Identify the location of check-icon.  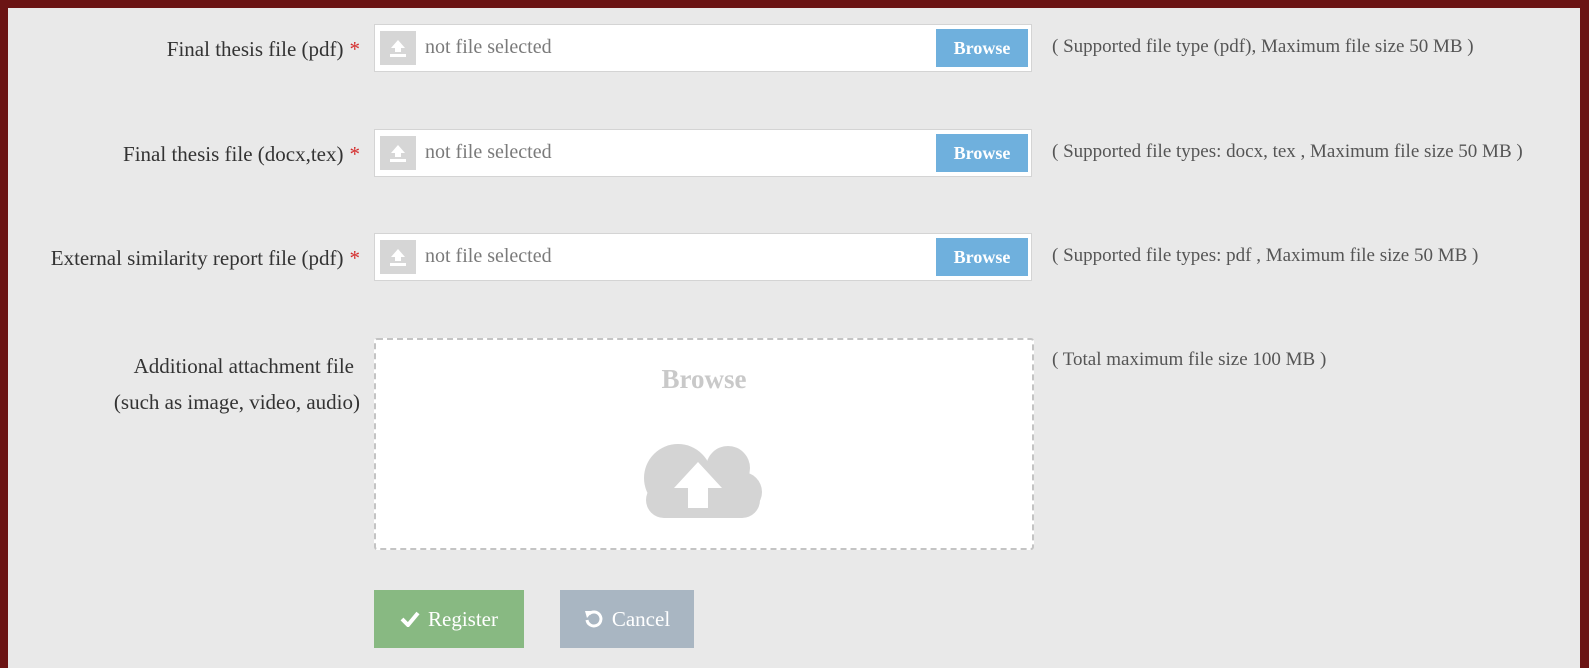
(410, 620).